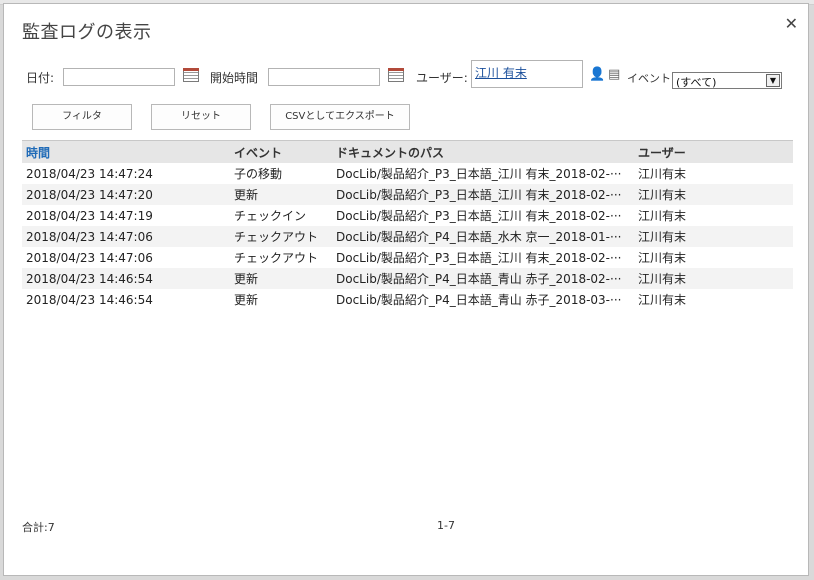  I want to click on column-header-document-path: ドキュメントのパス, so click(483, 151).